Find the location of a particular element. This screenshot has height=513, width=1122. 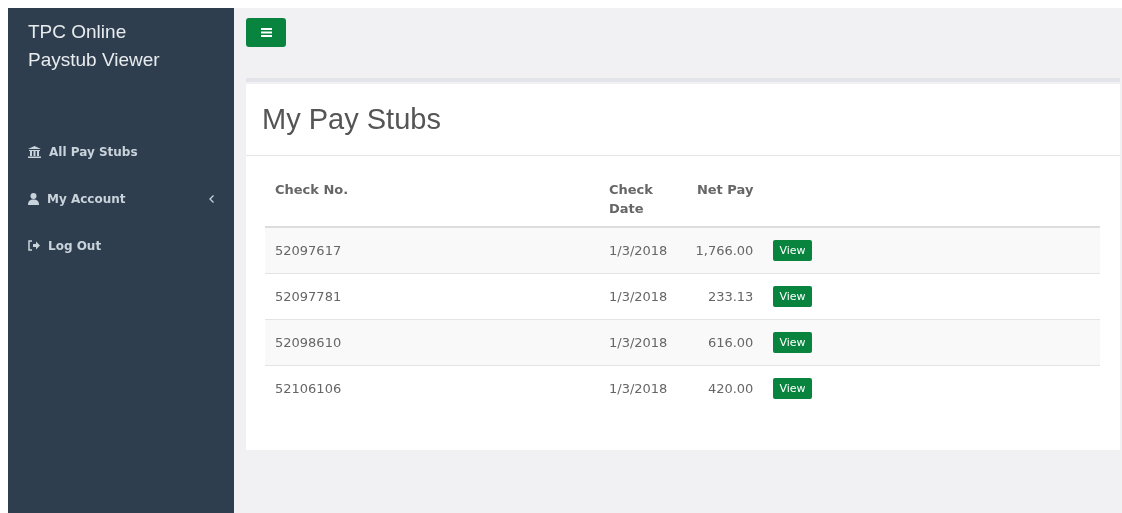

table-cell: 233.13 is located at coordinates (720, 296).